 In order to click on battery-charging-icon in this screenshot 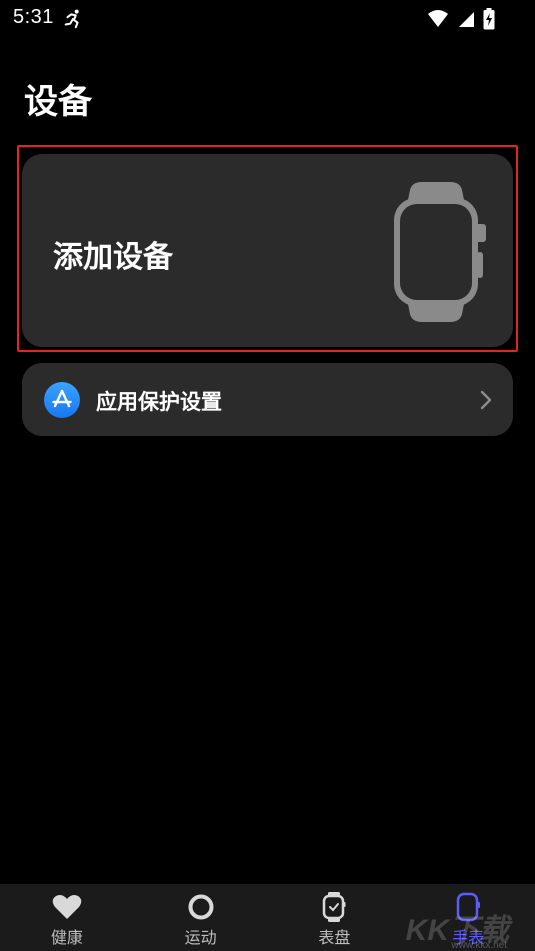, I will do `click(489, 19)`.